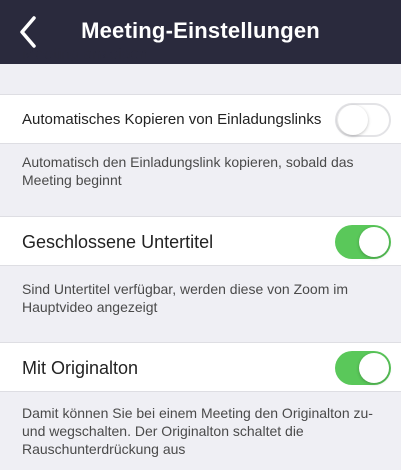 The width and height of the screenshot is (401, 470). What do you see at coordinates (200, 367) in the screenshot?
I see `setting-row-original-sound: Mit Originalton` at bounding box center [200, 367].